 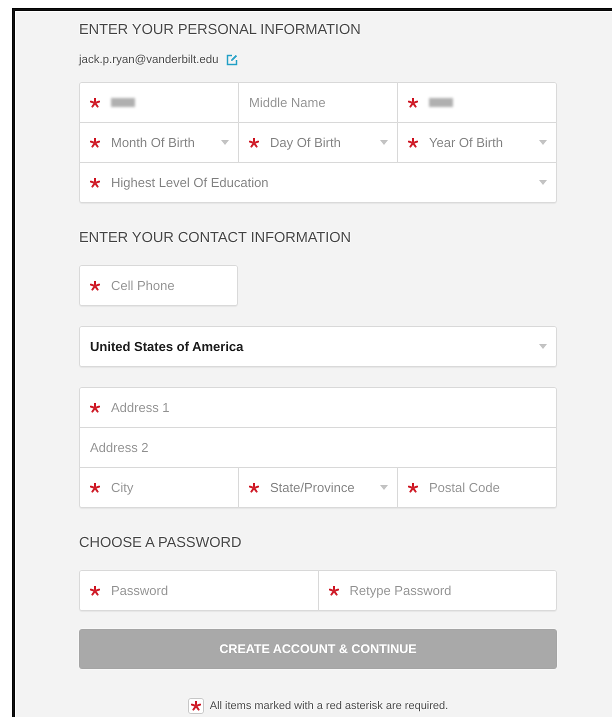 I want to click on input-field: Address 2, so click(x=318, y=447).